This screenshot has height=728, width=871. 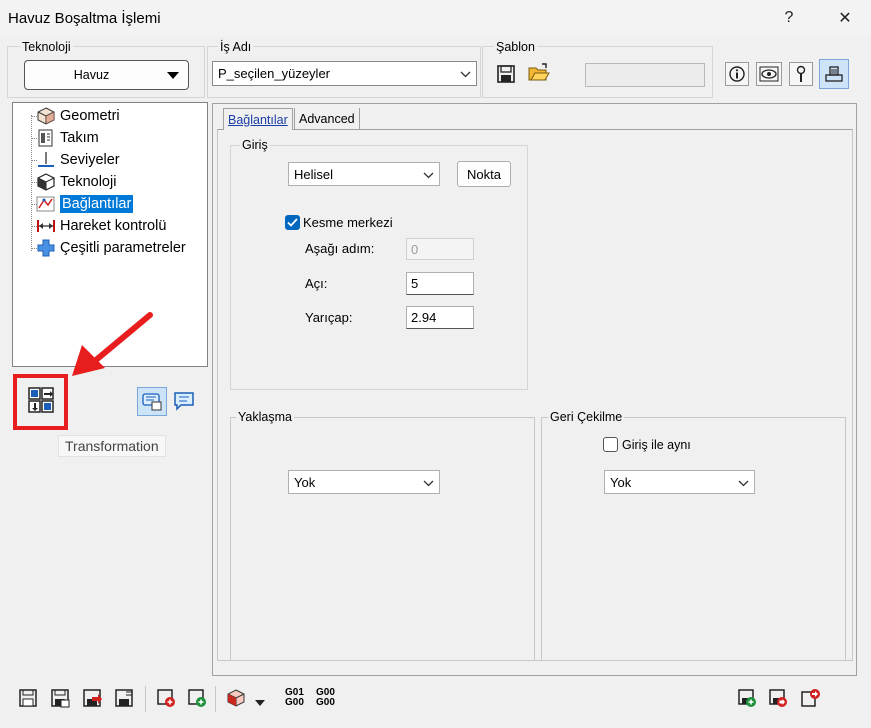 What do you see at coordinates (46, 248) in the screenshot?
I see `plus-icon` at bounding box center [46, 248].